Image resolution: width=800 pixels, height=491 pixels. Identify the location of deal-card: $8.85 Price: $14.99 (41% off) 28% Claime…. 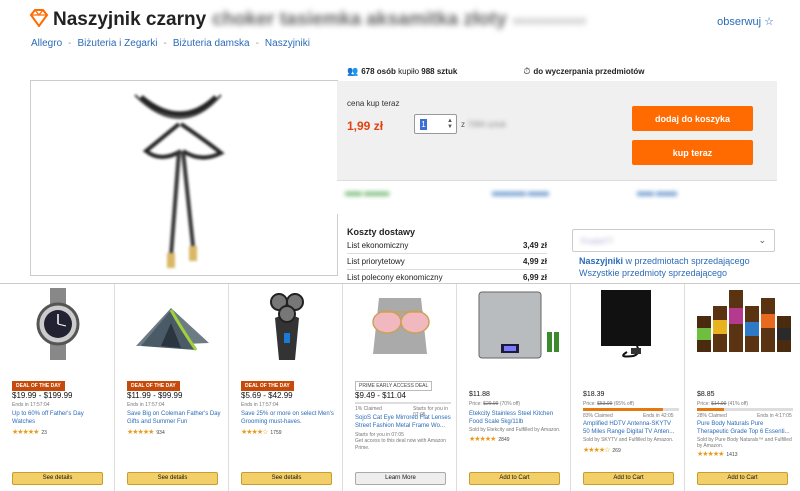
(742, 387).